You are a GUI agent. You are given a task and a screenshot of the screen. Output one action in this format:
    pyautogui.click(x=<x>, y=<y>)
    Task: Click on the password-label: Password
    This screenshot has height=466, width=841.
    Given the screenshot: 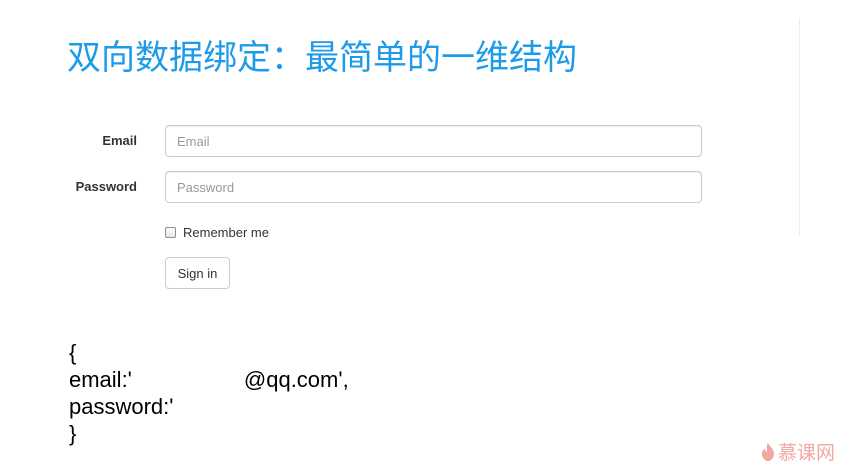 What is the action you would take?
    pyautogui.click(x=106, y=186)
    